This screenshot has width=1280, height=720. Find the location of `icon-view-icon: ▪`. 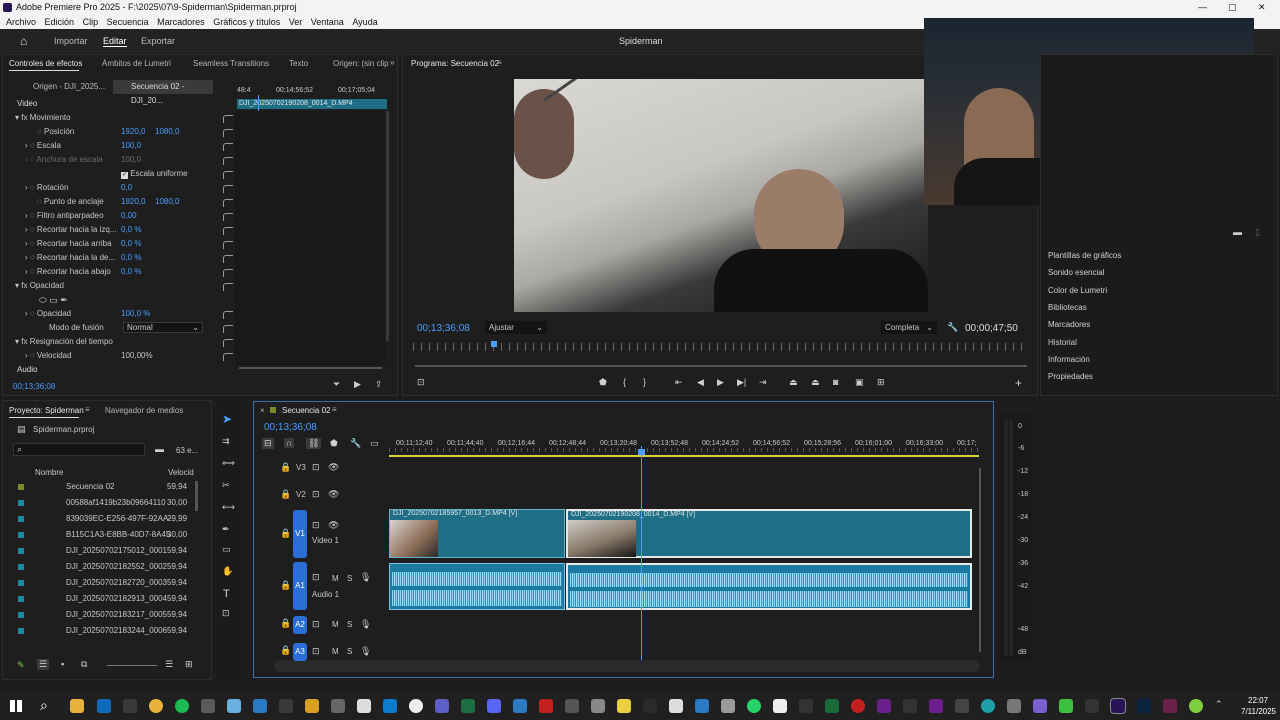

icon-view-icon: ▪ is located at coordinates (62, 664).